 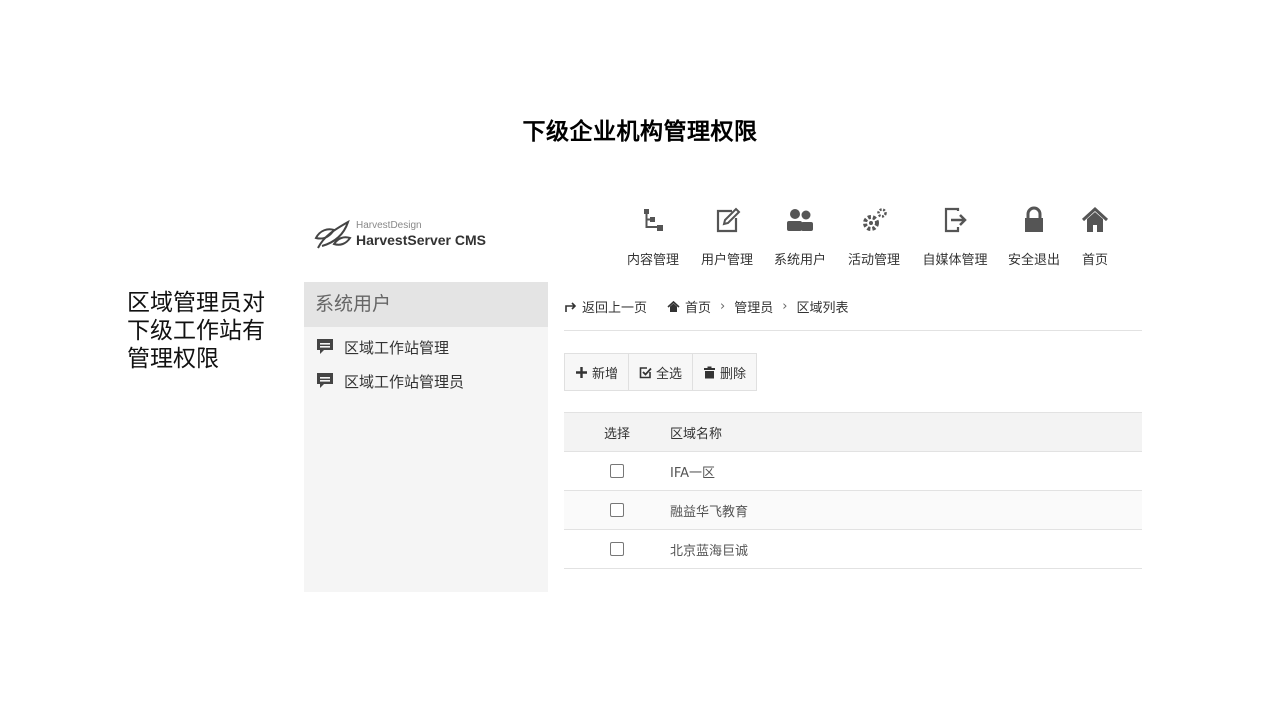 I want to click on select-all-label: 全选, so click(x=669, y=374).